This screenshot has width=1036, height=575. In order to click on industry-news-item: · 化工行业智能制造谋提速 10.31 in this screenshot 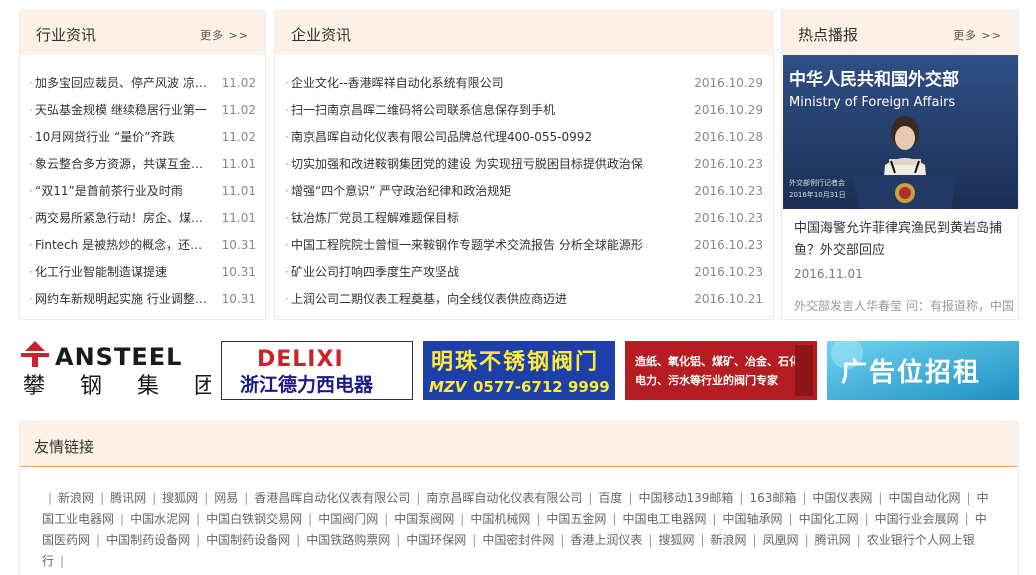, I will do `click(142, 275)`.